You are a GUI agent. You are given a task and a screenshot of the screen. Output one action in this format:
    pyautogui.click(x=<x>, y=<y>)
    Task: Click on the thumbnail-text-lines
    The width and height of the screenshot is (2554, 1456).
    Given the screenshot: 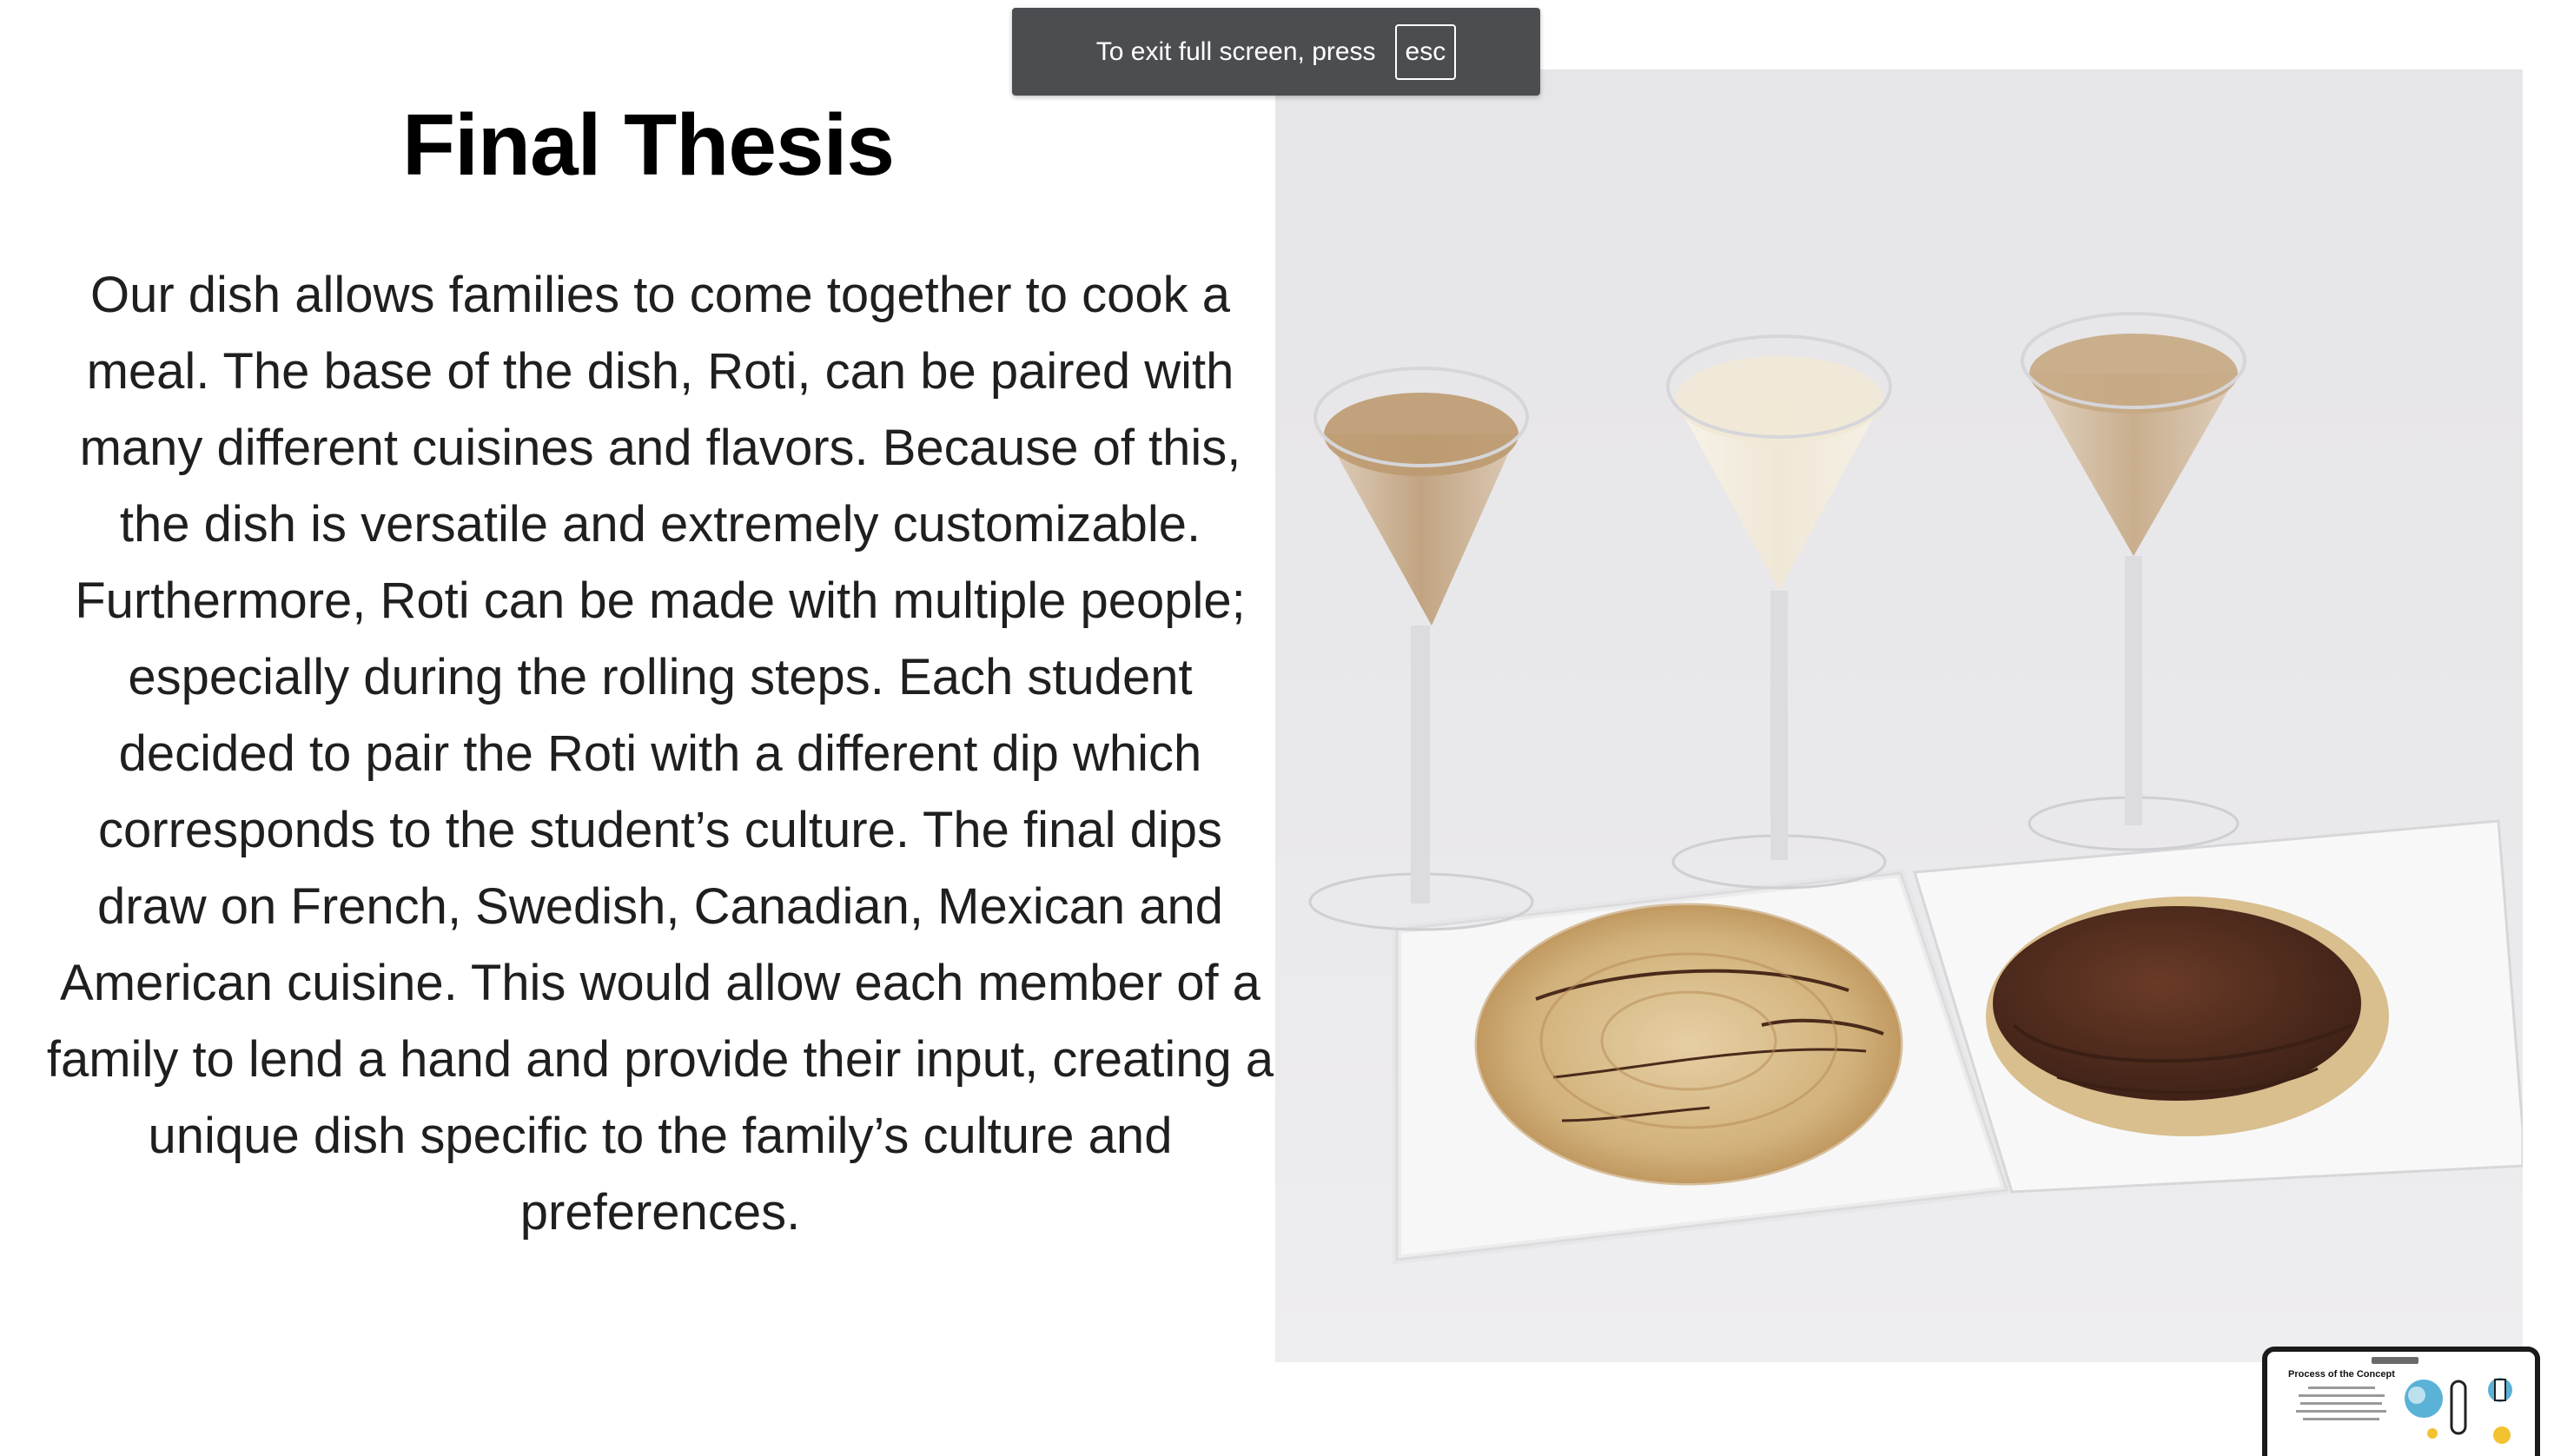 What is the action you would take?
    pyautogui.click(x=2341, y=1406)
    